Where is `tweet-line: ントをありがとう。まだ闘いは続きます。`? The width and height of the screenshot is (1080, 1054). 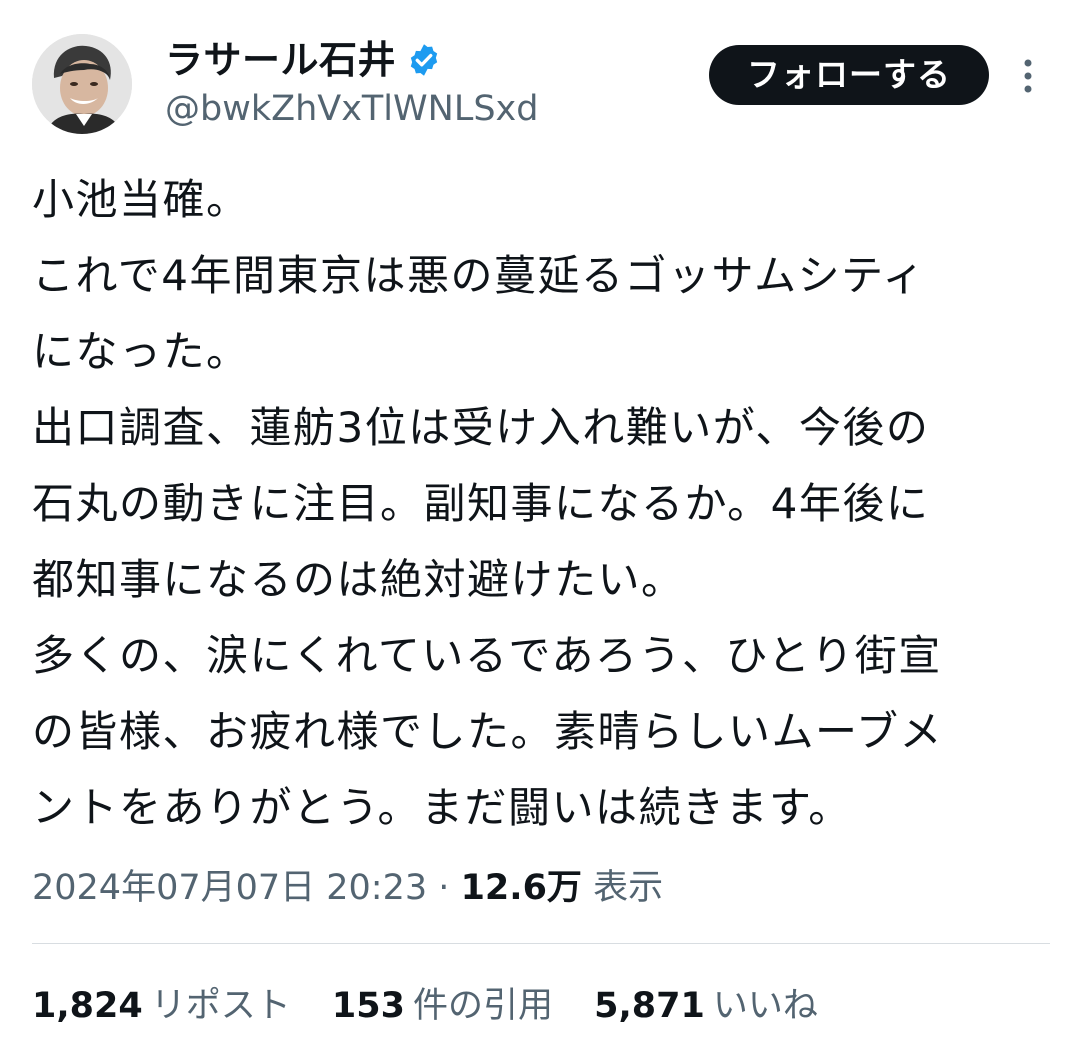 tweet-line: ントをありがとう。まだ闘いは続きます。 is located at coordinates (442, 807).